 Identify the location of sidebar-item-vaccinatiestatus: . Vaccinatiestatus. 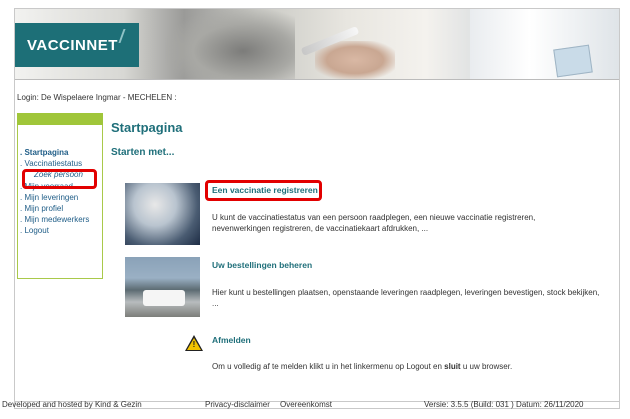
(54, 163).